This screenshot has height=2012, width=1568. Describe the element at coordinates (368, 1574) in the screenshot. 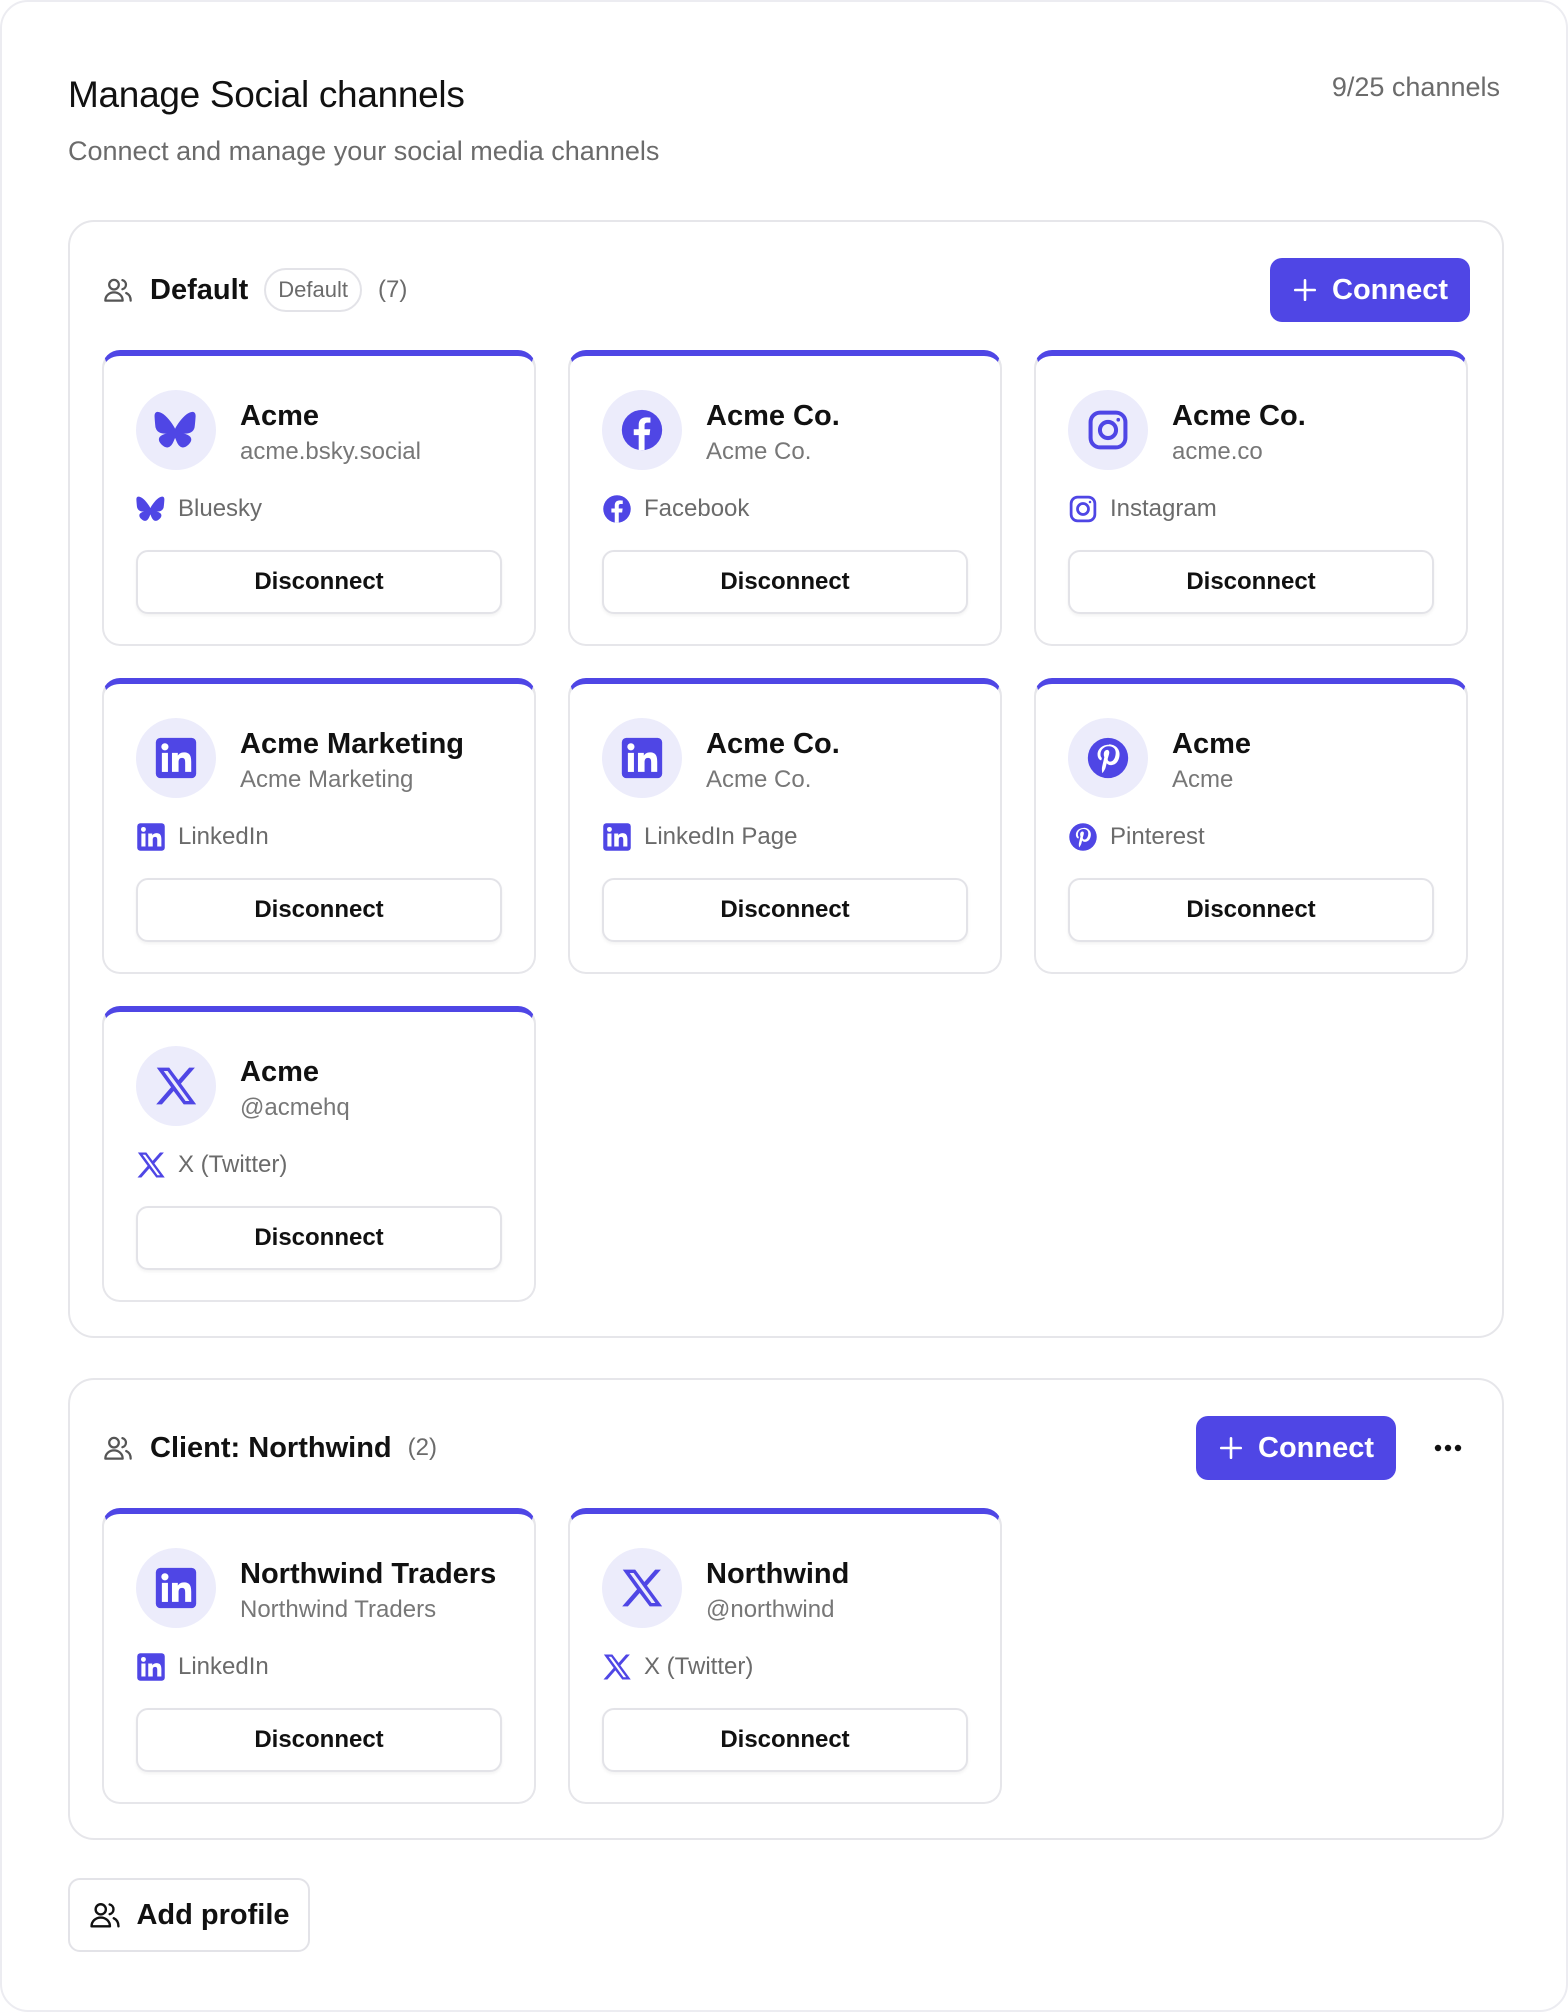

I see `account-name: Northwind Traders` at that location.